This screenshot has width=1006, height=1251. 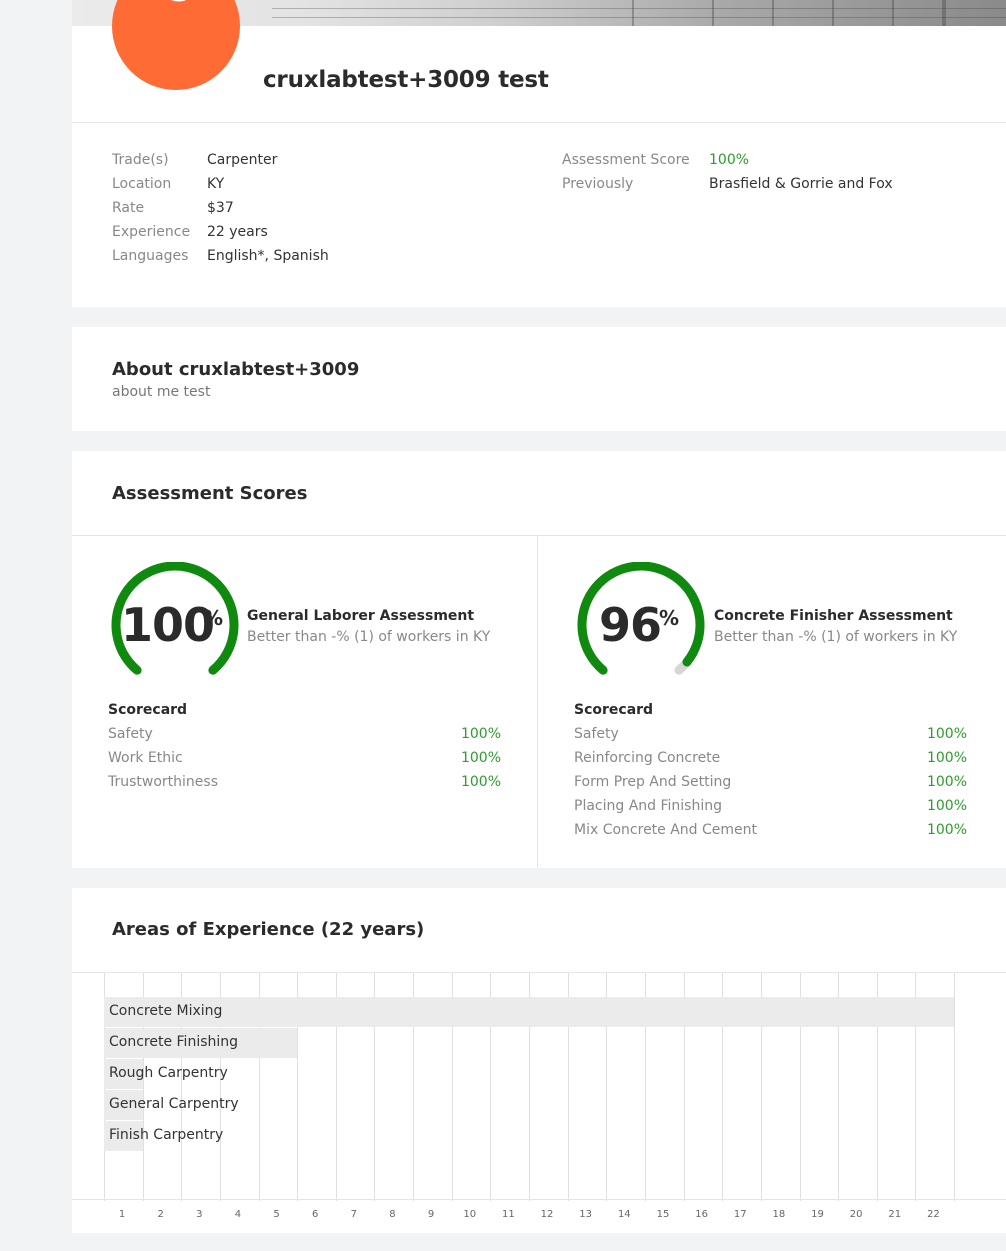 What do you see at coordinates (547, 1214) in the screenshot?
I see `experience-axis-tick: 12` at bounding box center [547, 1214].